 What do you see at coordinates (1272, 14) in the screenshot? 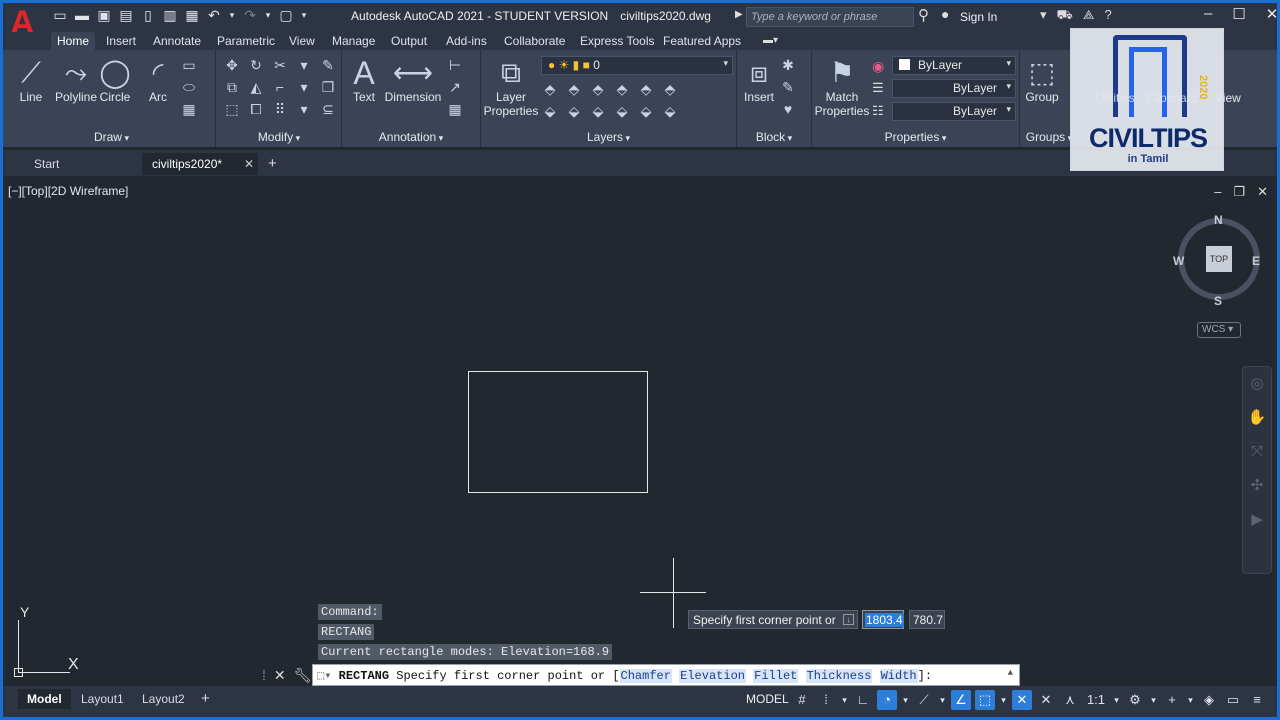
I see `close-icon: ✕` at bounding box center [1272, 14].